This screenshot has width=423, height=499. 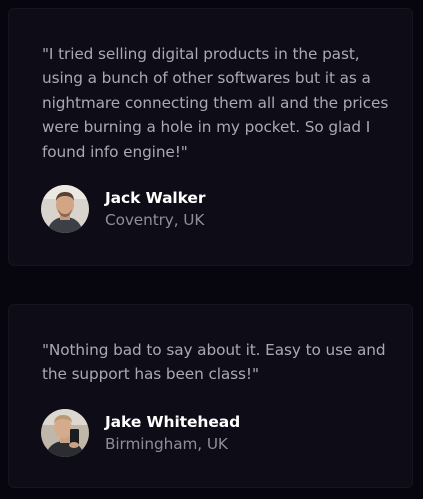 I want to click on author-location: Coventry, UK, so click(x=155, y=220).